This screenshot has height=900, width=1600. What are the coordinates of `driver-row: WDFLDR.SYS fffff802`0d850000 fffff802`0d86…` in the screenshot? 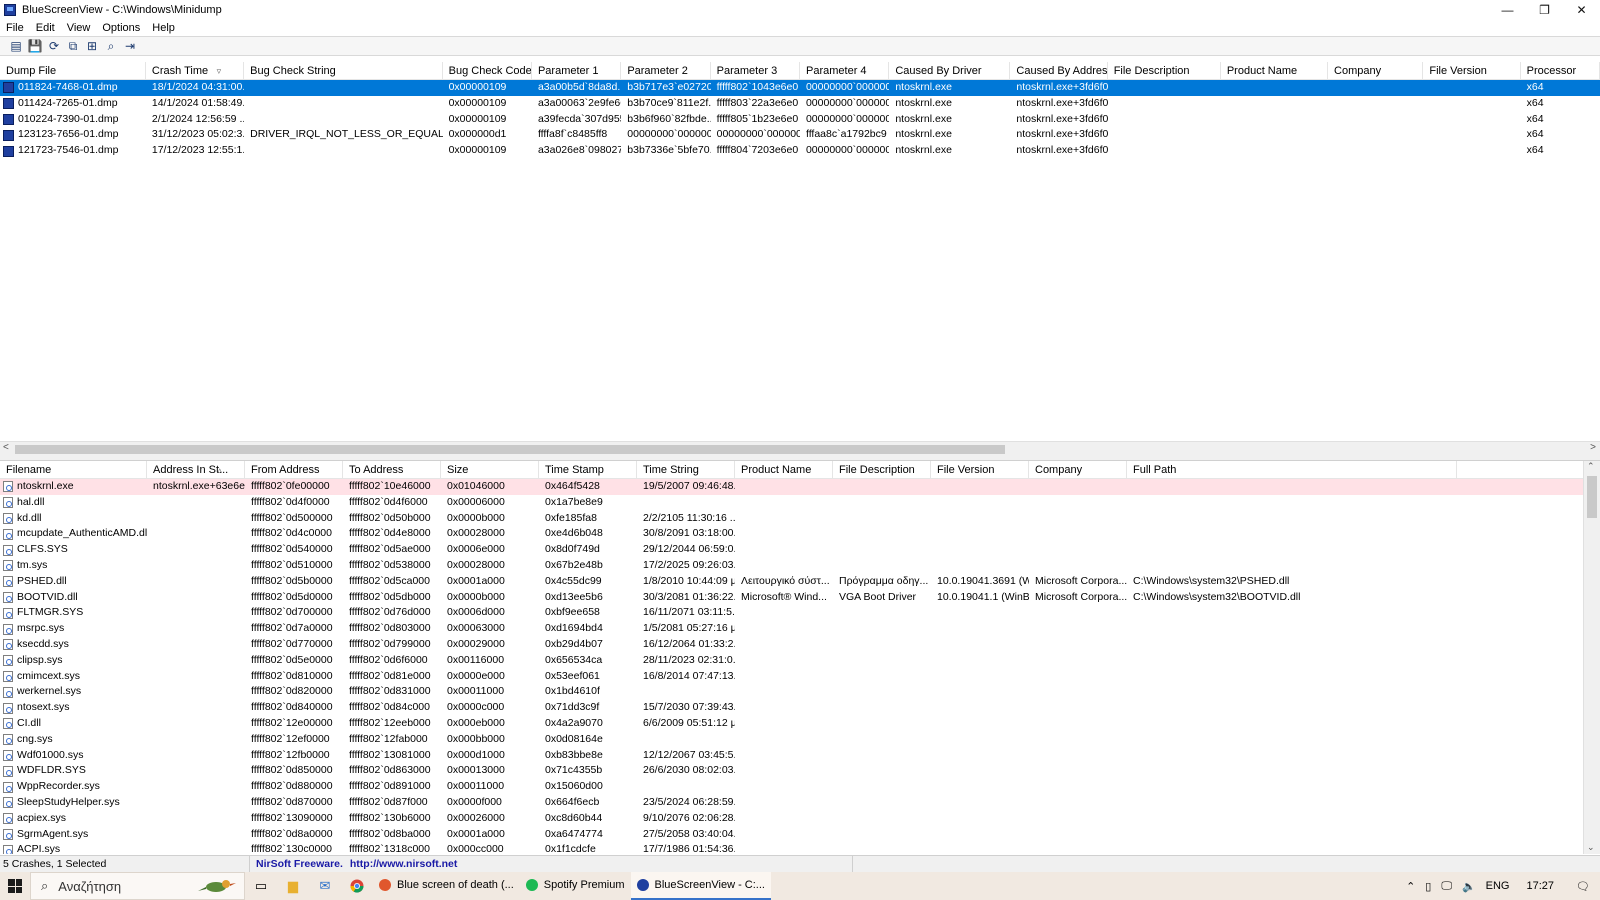 It's located at (791, 771).